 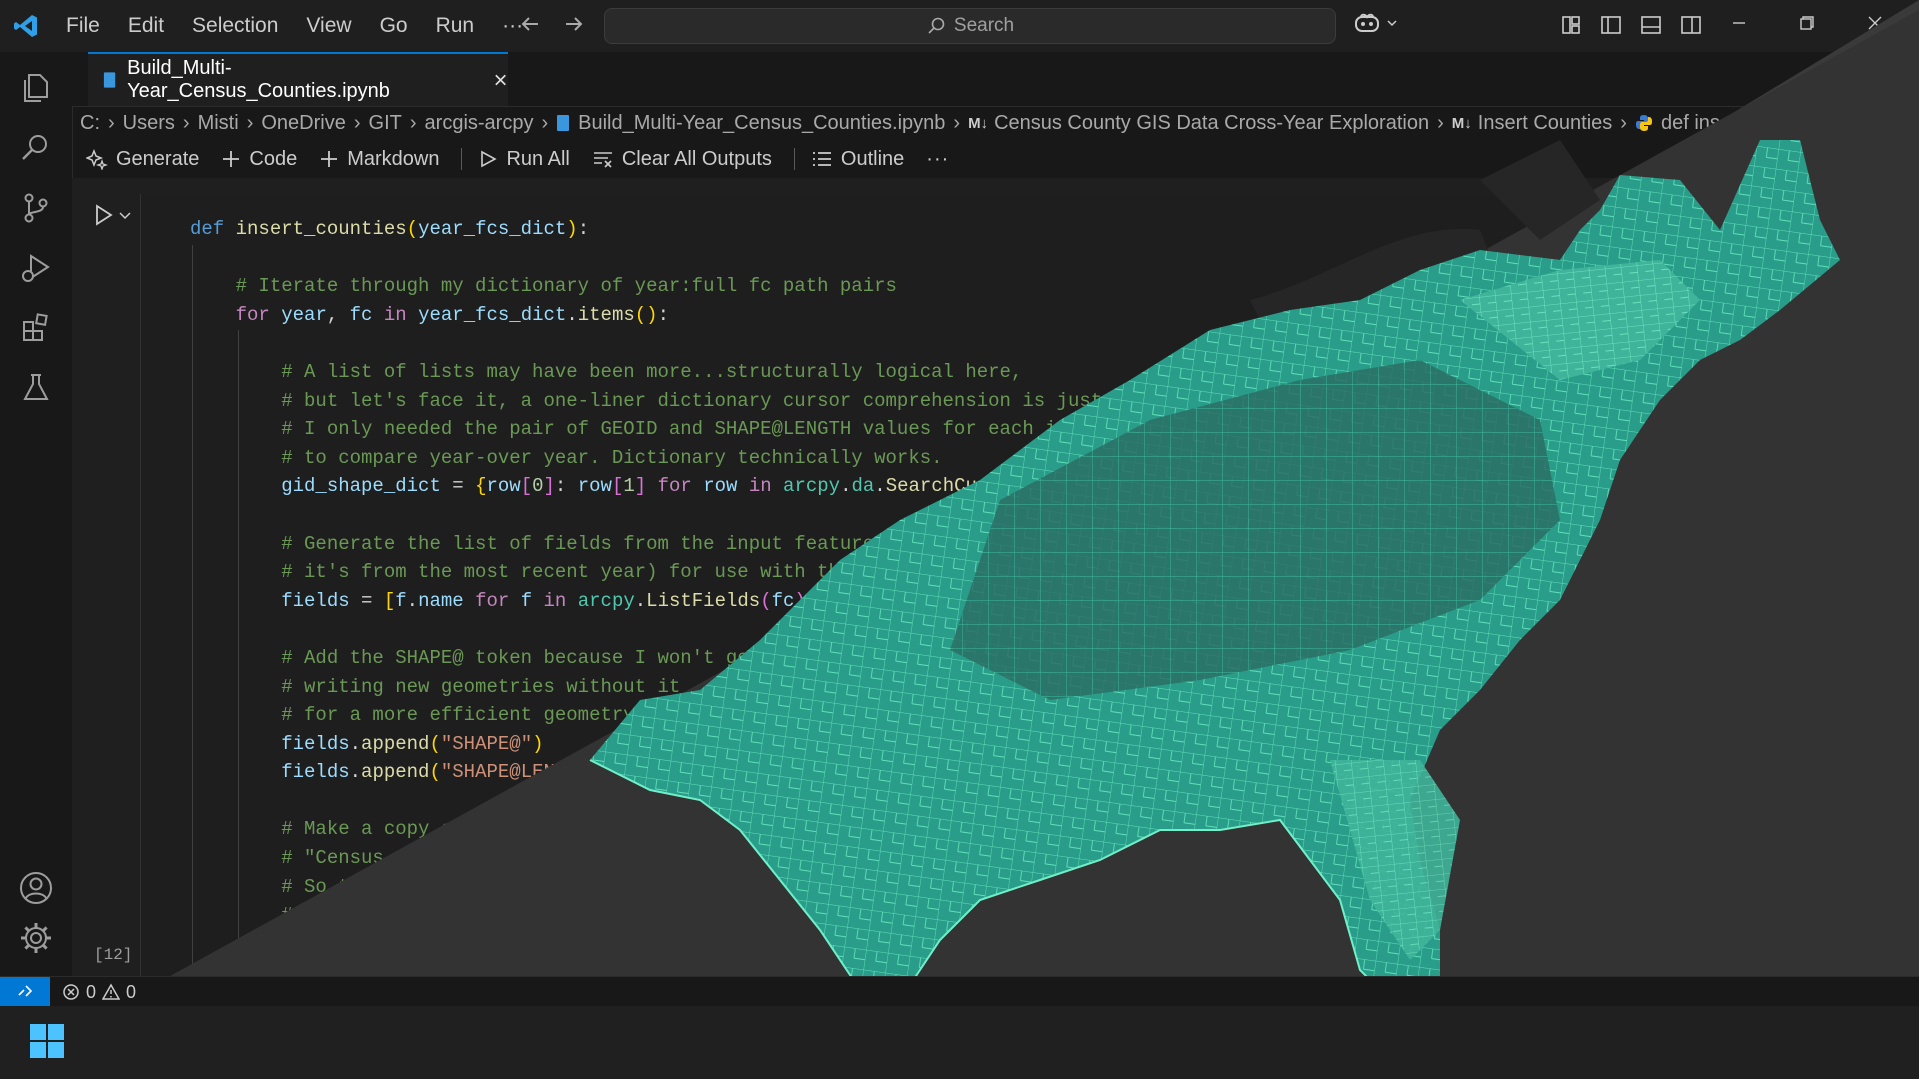 I want to click on run-all-button: Run All, so click(x=524, y=159).